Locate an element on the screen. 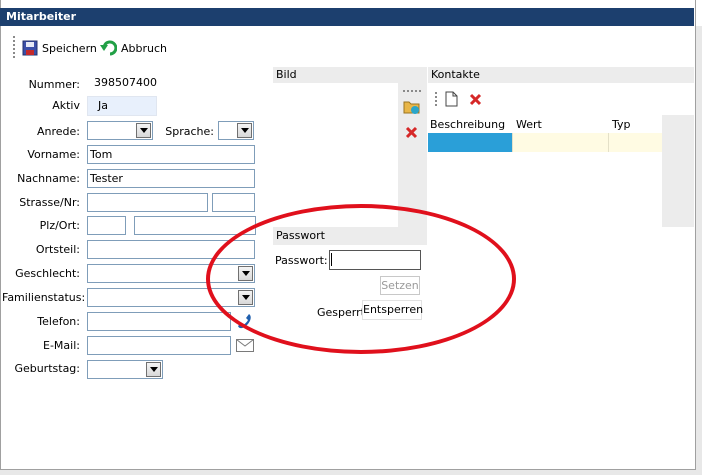 The image size is (702, 475). cancel-button: Abbruch is located at coordinates (133, 48).